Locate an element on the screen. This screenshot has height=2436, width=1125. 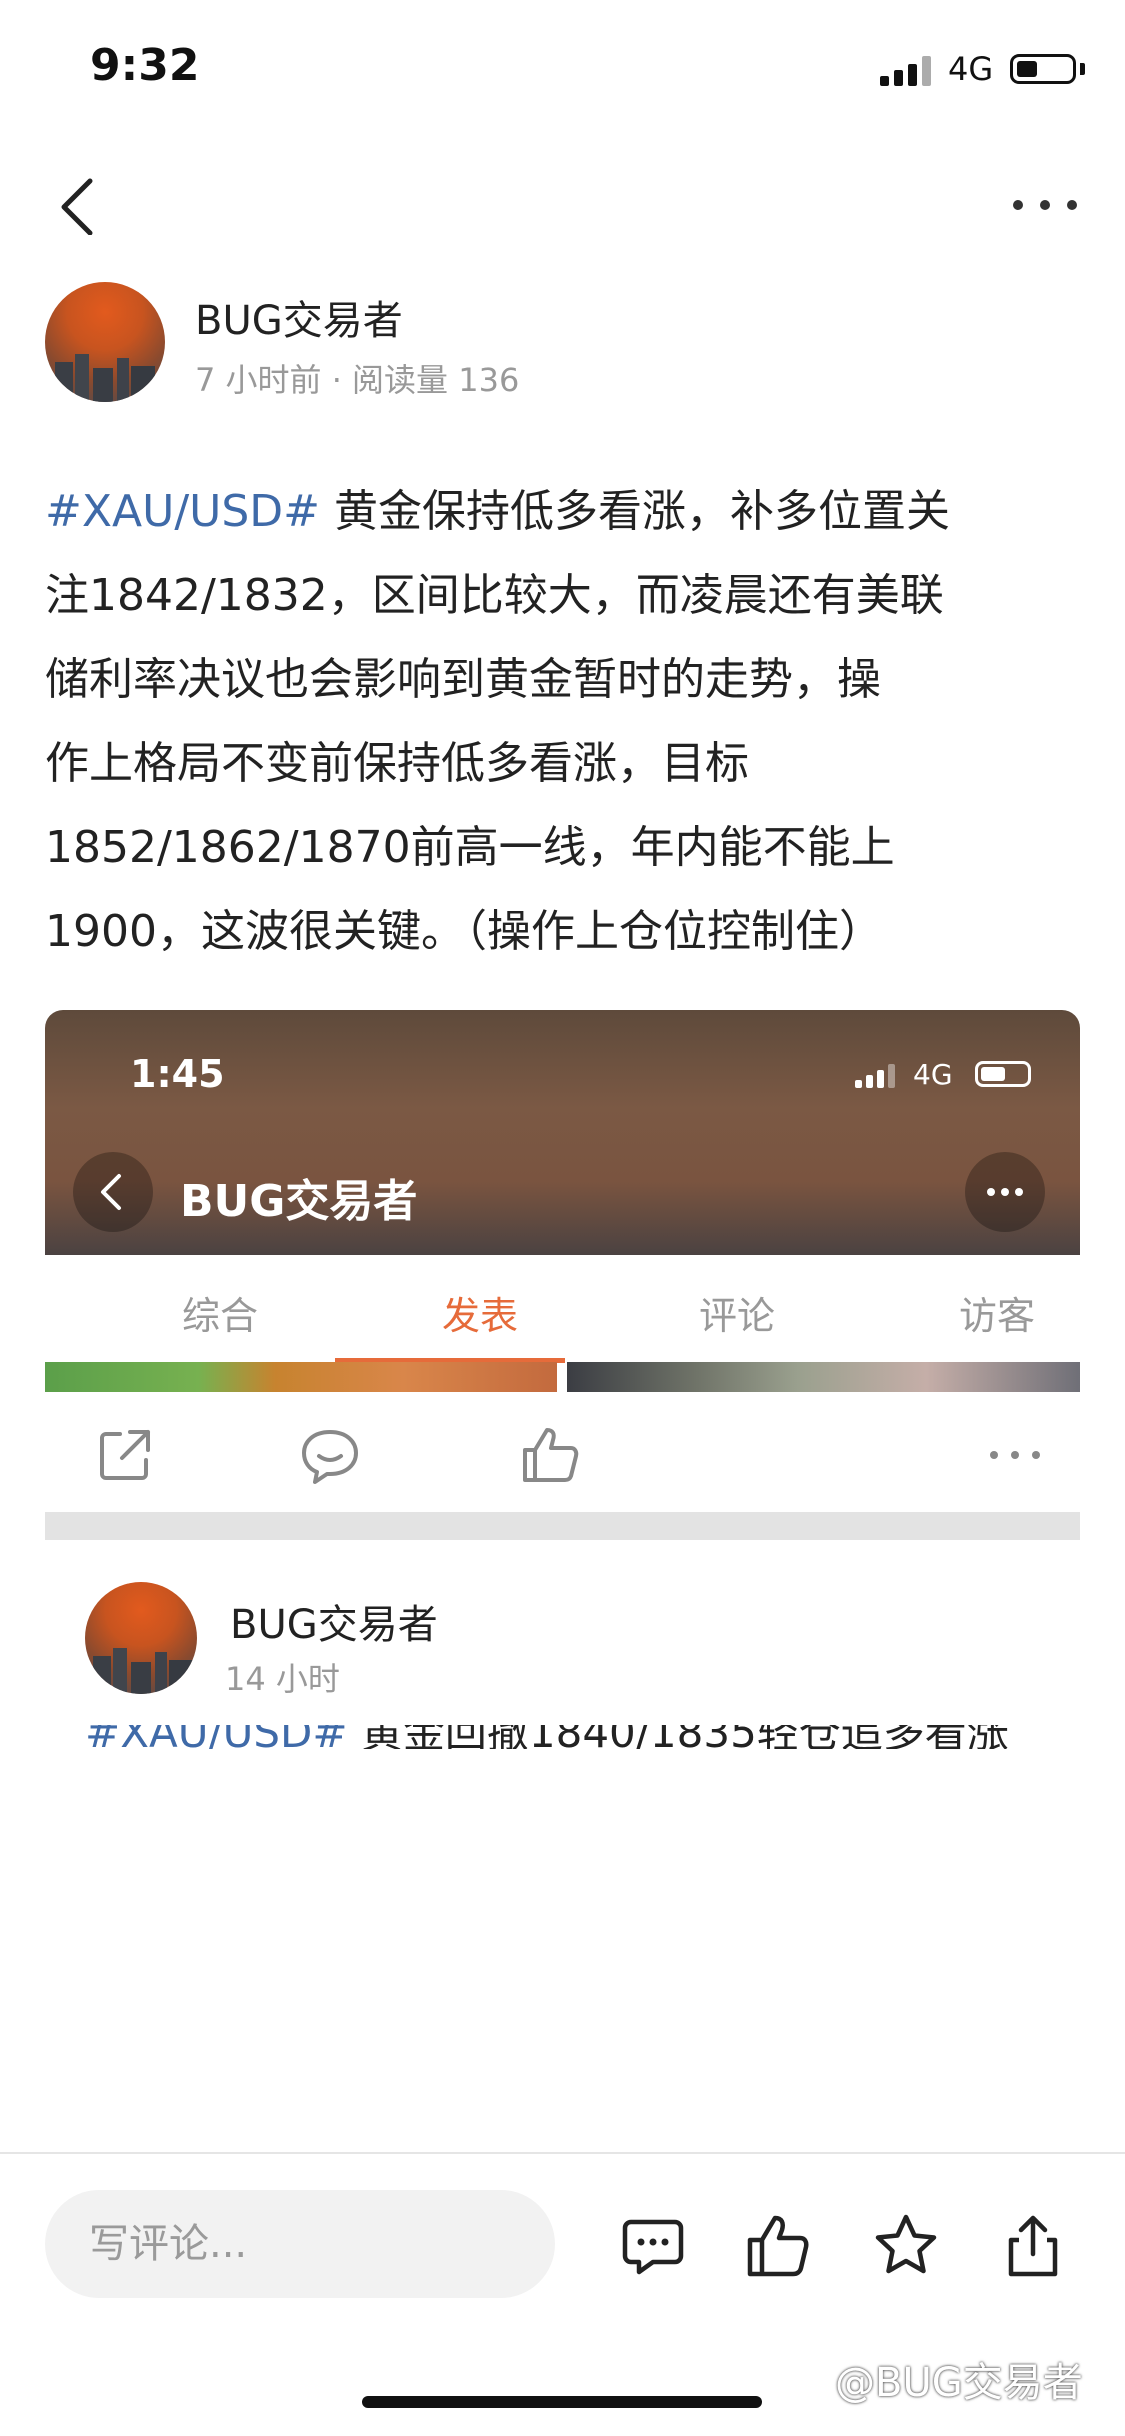
back-button is located at coordinates (80, 205).